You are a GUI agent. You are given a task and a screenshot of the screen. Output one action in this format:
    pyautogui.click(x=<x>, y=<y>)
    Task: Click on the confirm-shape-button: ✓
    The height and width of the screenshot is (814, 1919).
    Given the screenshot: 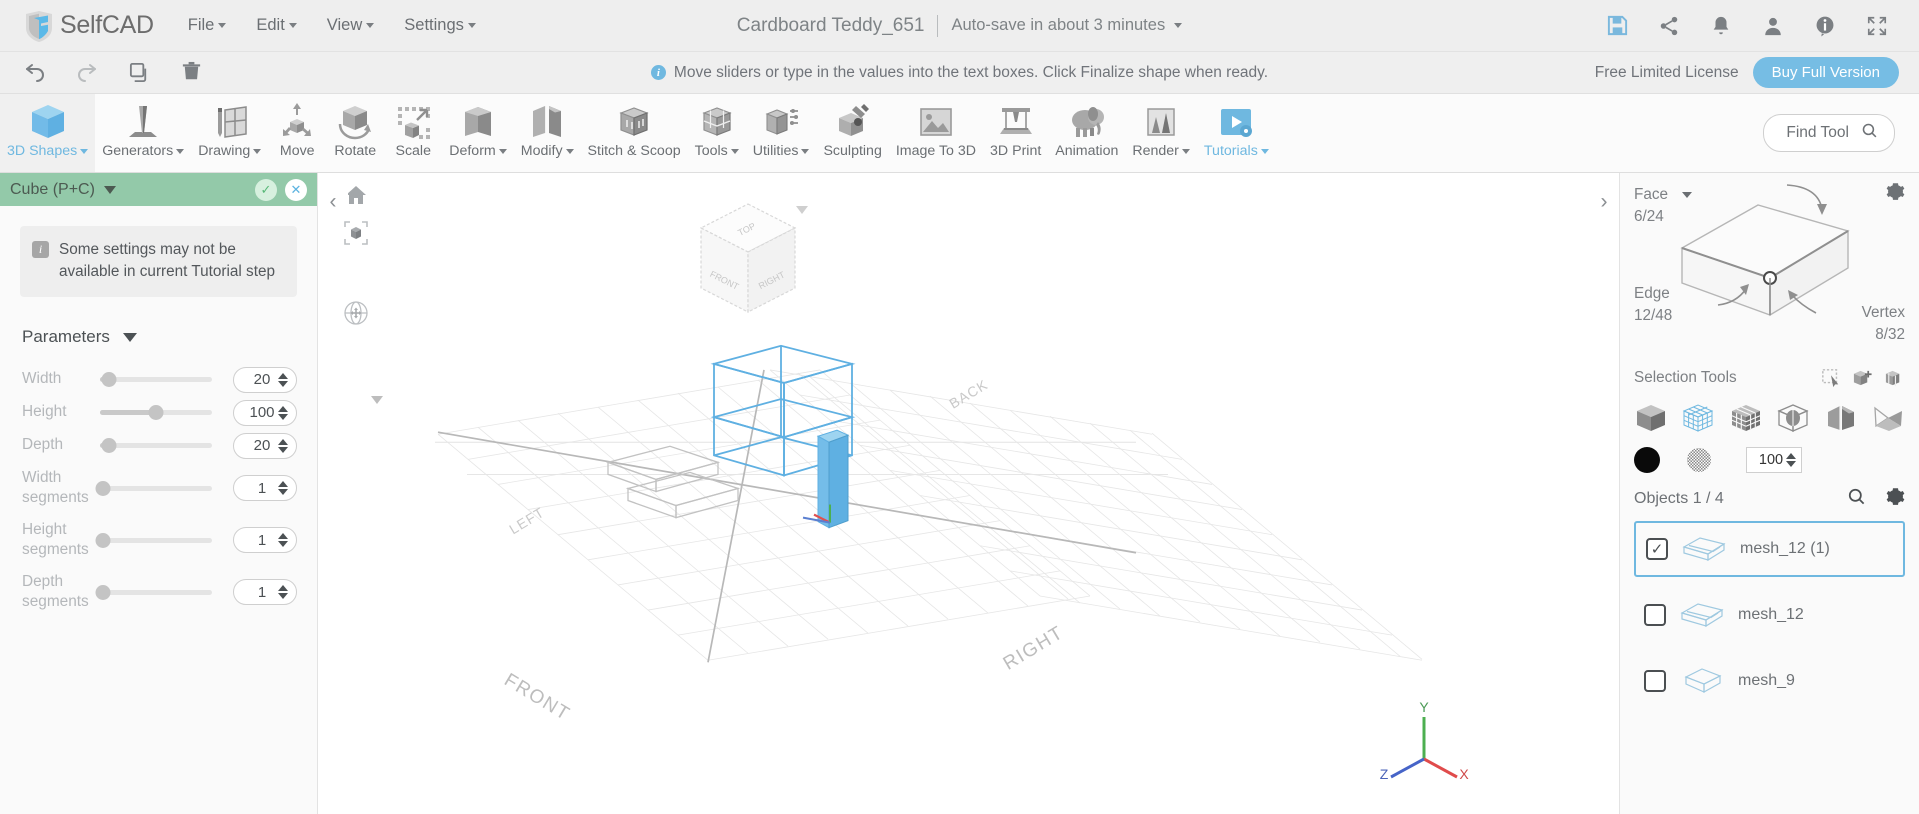 What is the action you would take?
    pyautogui.click(x=266, y=189)
    